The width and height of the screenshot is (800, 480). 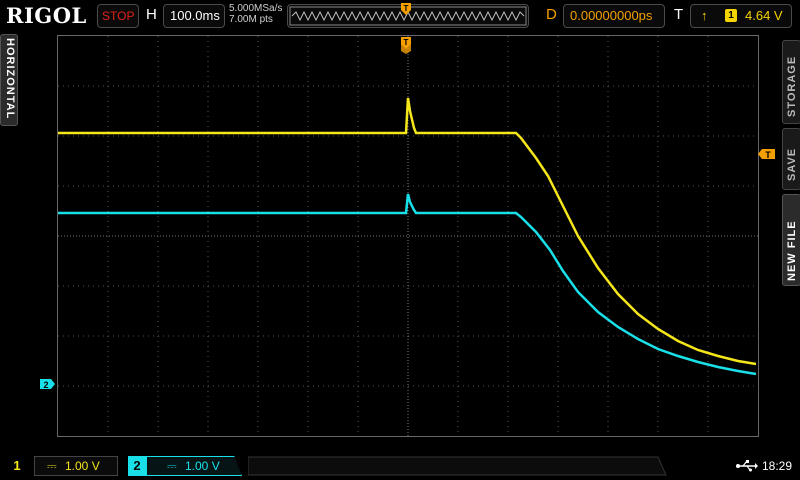 I want to click on delay-box: 0.00000000ps, so click(x=614, y=16).